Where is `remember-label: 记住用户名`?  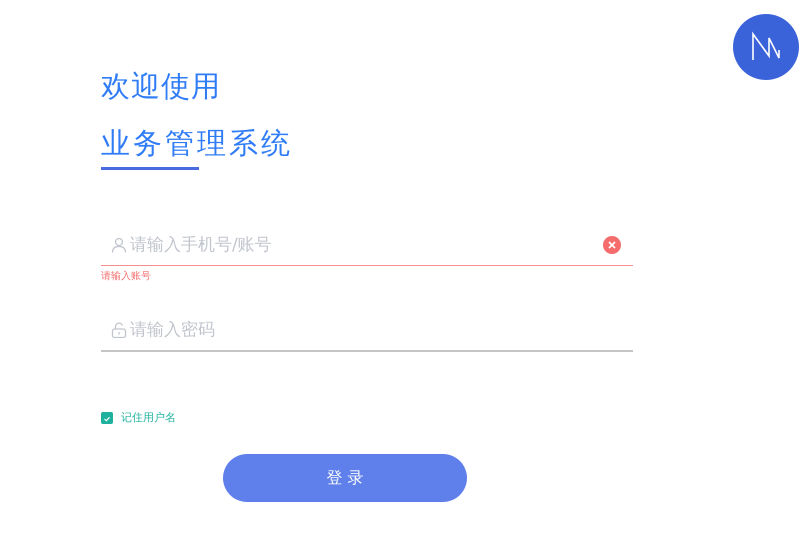
remember-label: 记住用户名 is located at coordinates (148, 417).